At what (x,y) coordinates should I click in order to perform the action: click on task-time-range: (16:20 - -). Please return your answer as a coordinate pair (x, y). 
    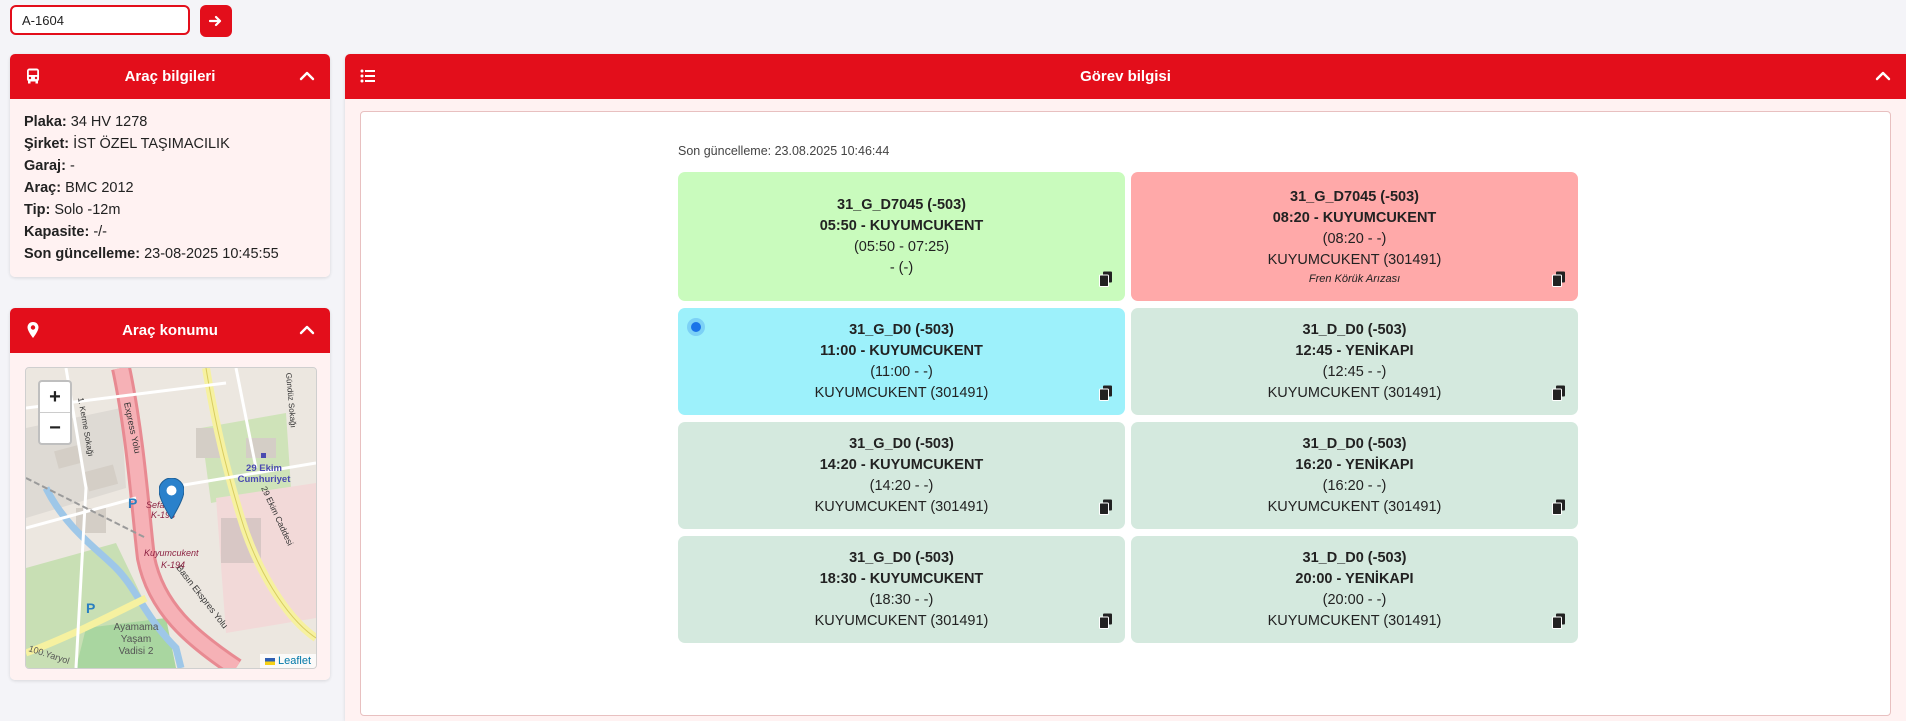
    Looking at the image, I should click on (1354, 485).